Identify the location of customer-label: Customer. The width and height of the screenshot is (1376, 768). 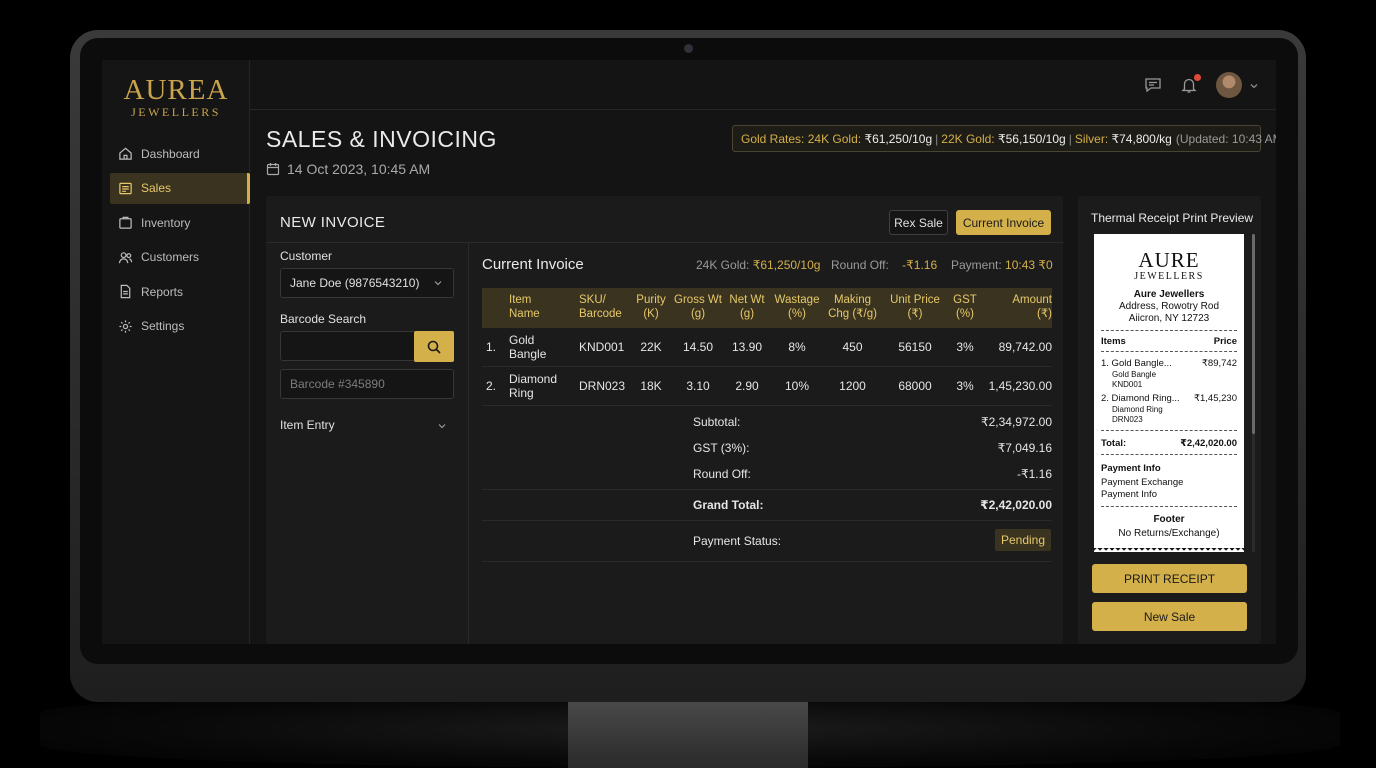
(306, 256).